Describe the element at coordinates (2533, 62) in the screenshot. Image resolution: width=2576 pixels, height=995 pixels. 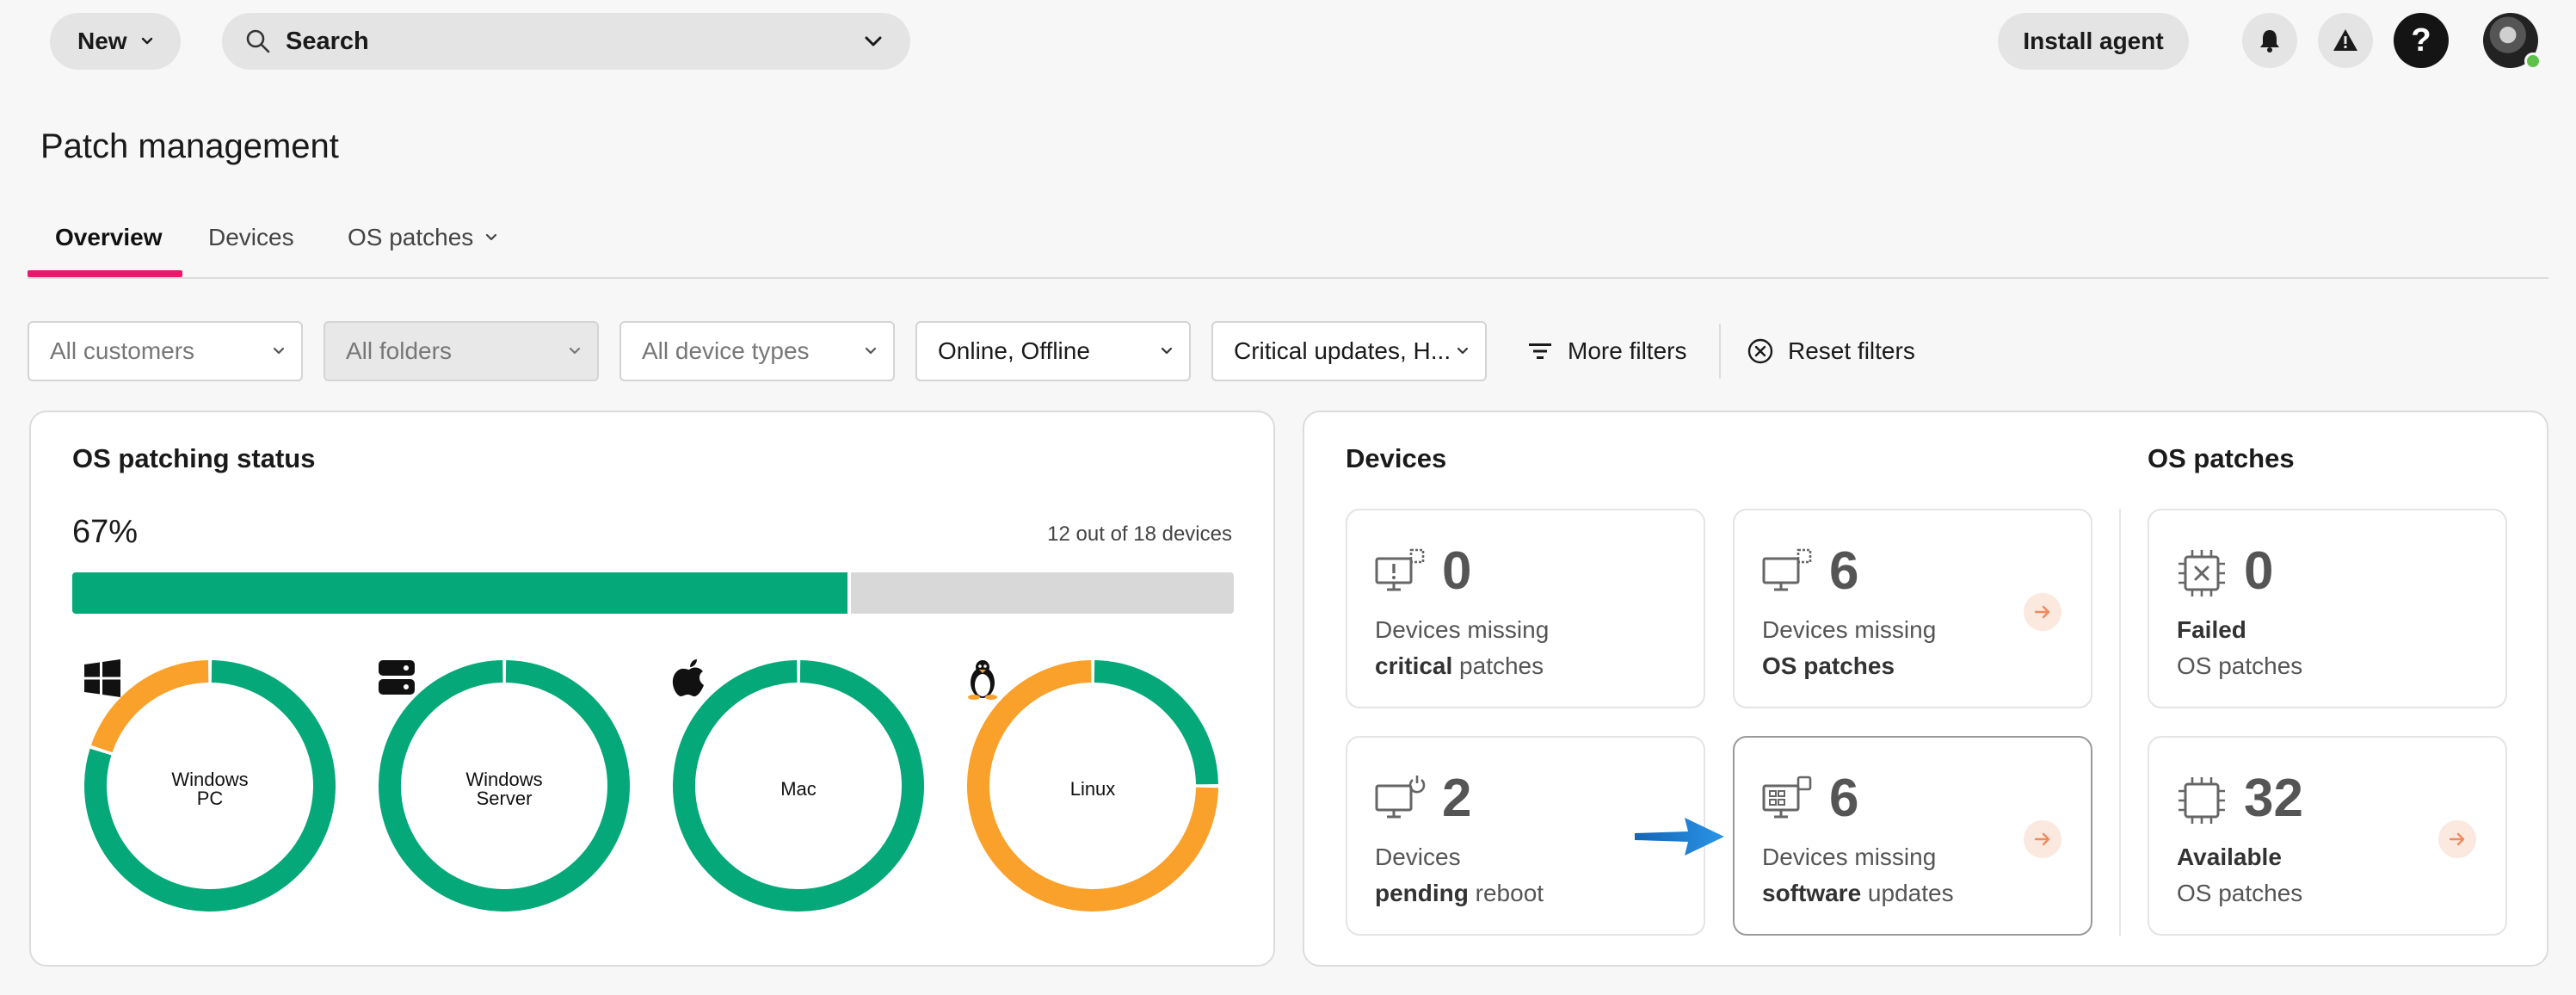
I see `online-status-dot` at that location.